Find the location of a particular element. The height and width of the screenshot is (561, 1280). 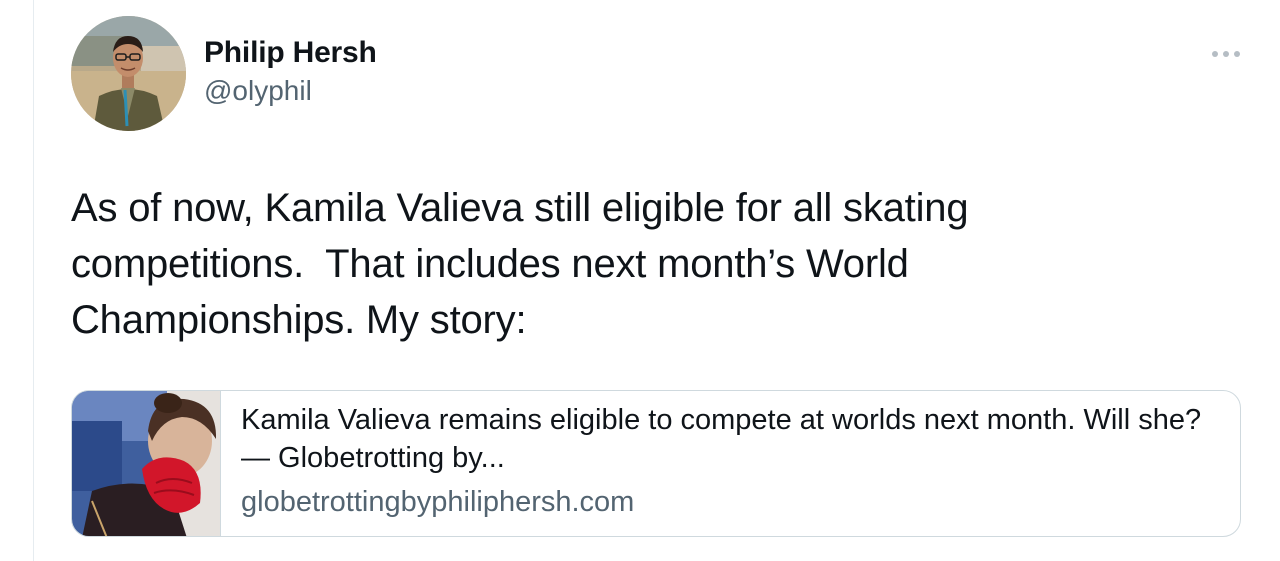

link-card-domain: globetrottingbyphiliphersh.com is located at coordinates (438, 502).